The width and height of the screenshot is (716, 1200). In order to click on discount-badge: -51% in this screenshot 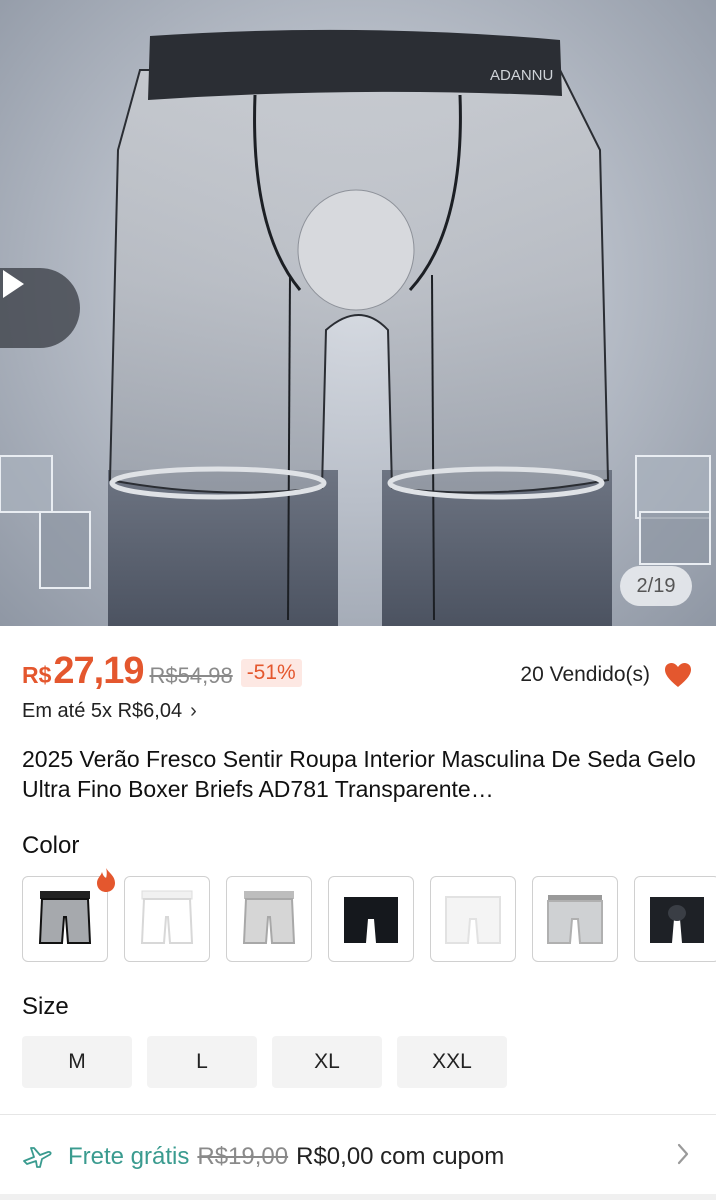, I will do `click(271, 673)`.